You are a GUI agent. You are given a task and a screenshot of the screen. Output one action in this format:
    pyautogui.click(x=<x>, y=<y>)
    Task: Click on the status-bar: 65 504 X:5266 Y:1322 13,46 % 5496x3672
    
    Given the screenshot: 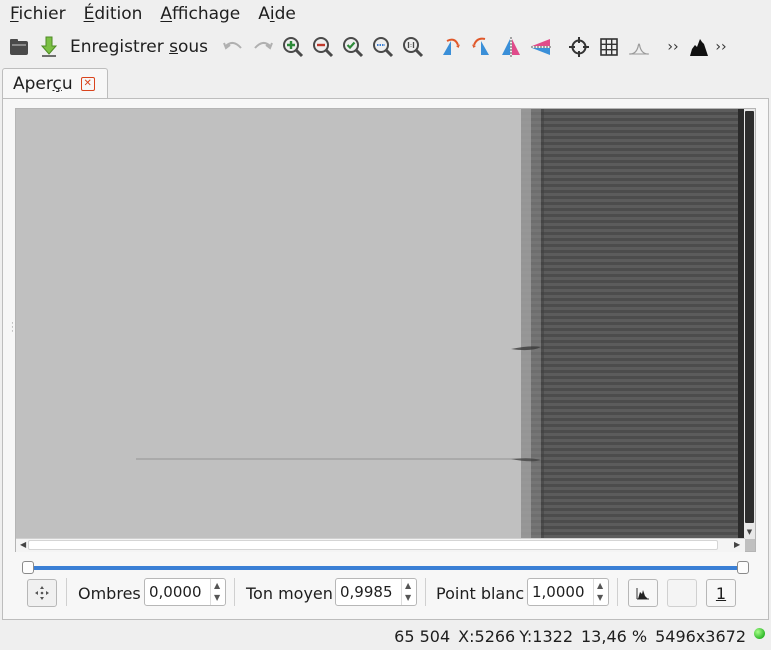 What is the action you would take?
    pyautogui.click(x=385, y=636)
    